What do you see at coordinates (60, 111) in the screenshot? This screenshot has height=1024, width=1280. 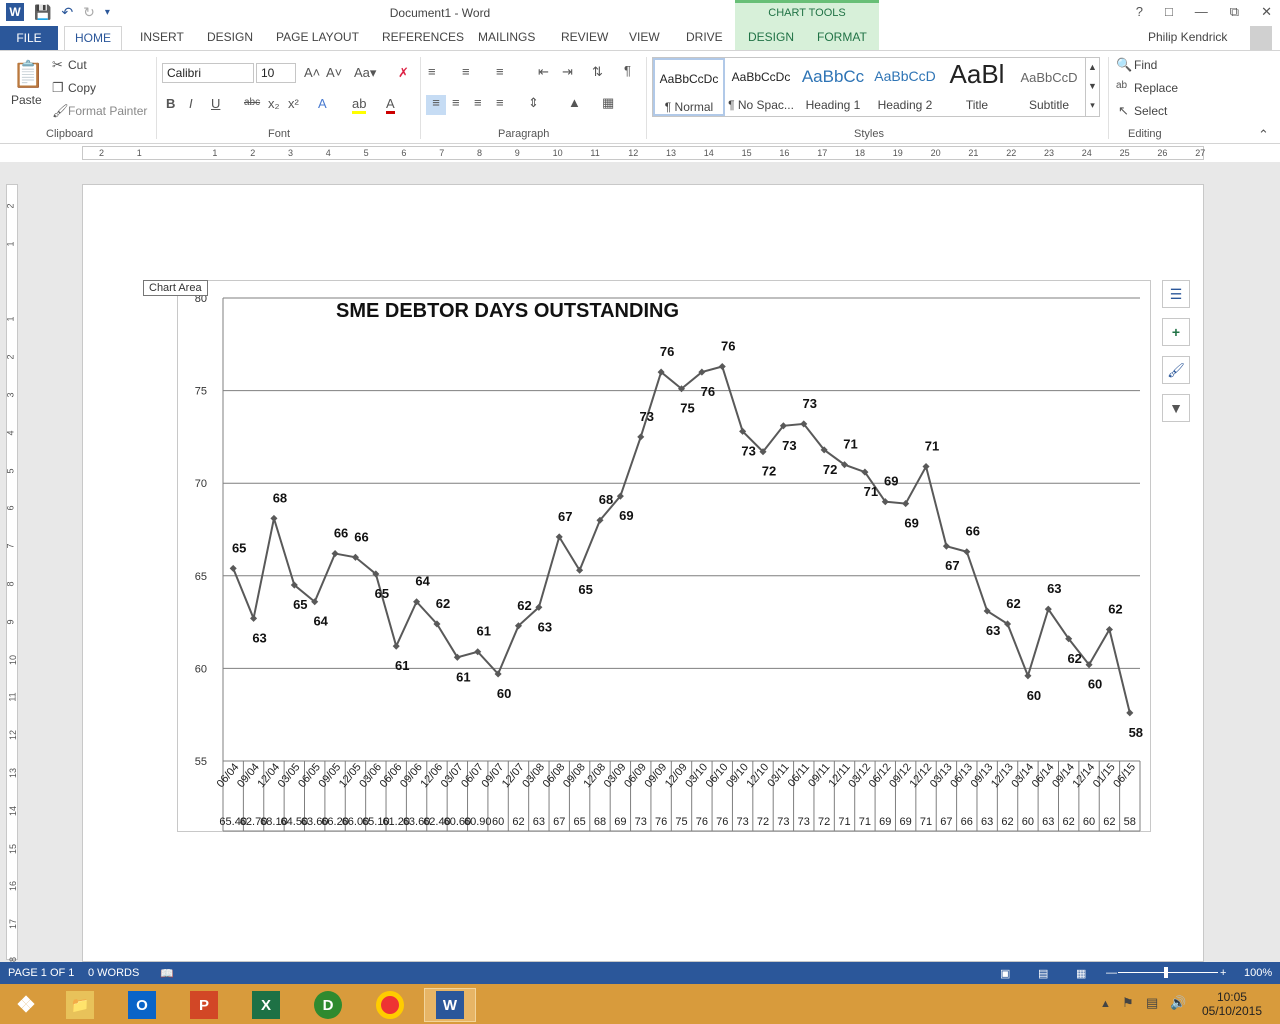 I see `format-painter-icon: 🖌` at bounding box center [60, 111].